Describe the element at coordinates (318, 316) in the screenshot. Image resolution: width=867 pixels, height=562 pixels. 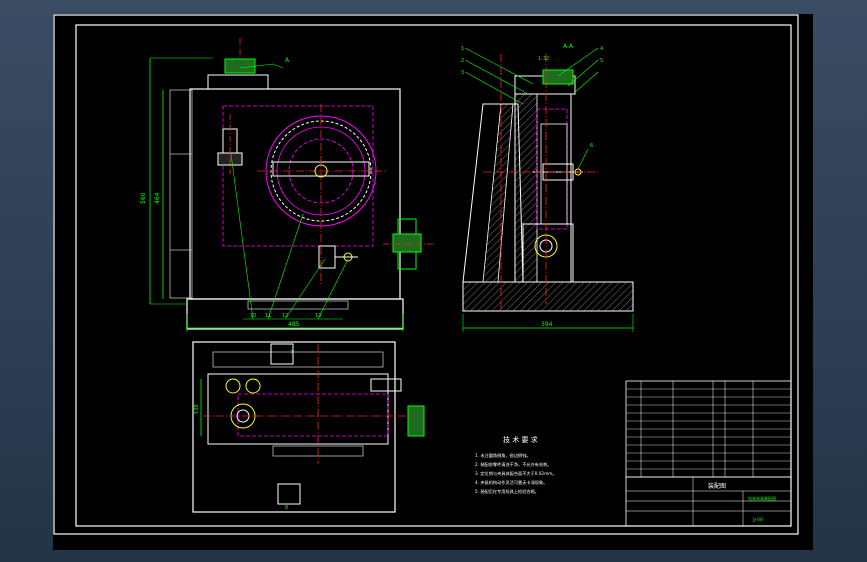
I see `front-callout-13: 13` at that location.